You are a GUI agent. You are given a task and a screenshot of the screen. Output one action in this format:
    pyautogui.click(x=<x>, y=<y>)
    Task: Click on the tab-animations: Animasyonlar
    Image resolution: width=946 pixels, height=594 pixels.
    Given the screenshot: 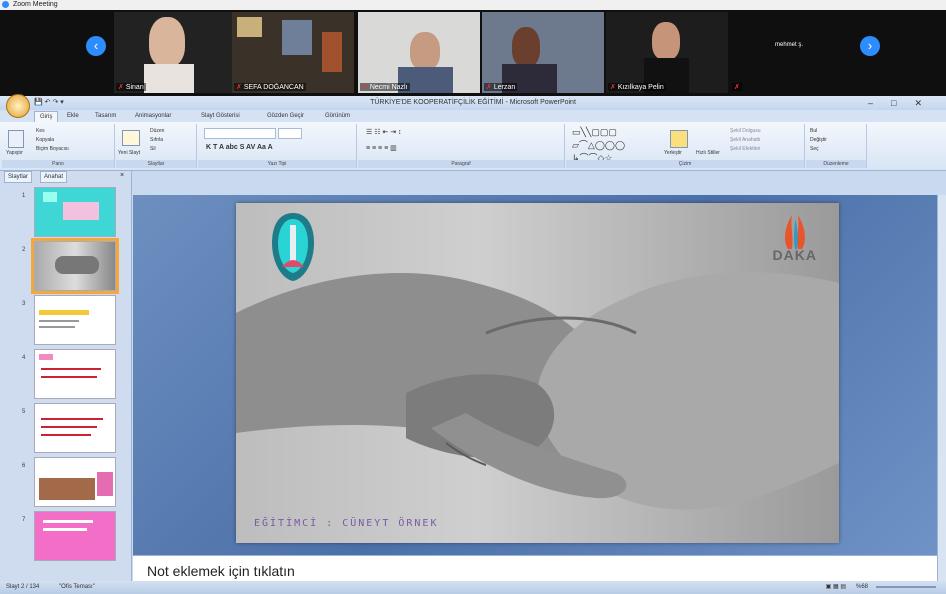 What is the action you would take?
    pyautogui.click(x=153, y=116)
    